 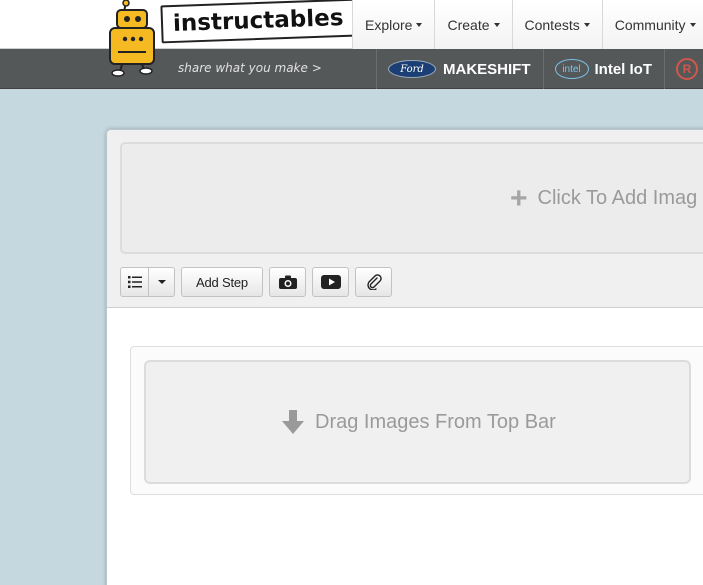 I want to click on sponsor-makeshift-label: MAKESHIFT, so click(x=487, y=69).